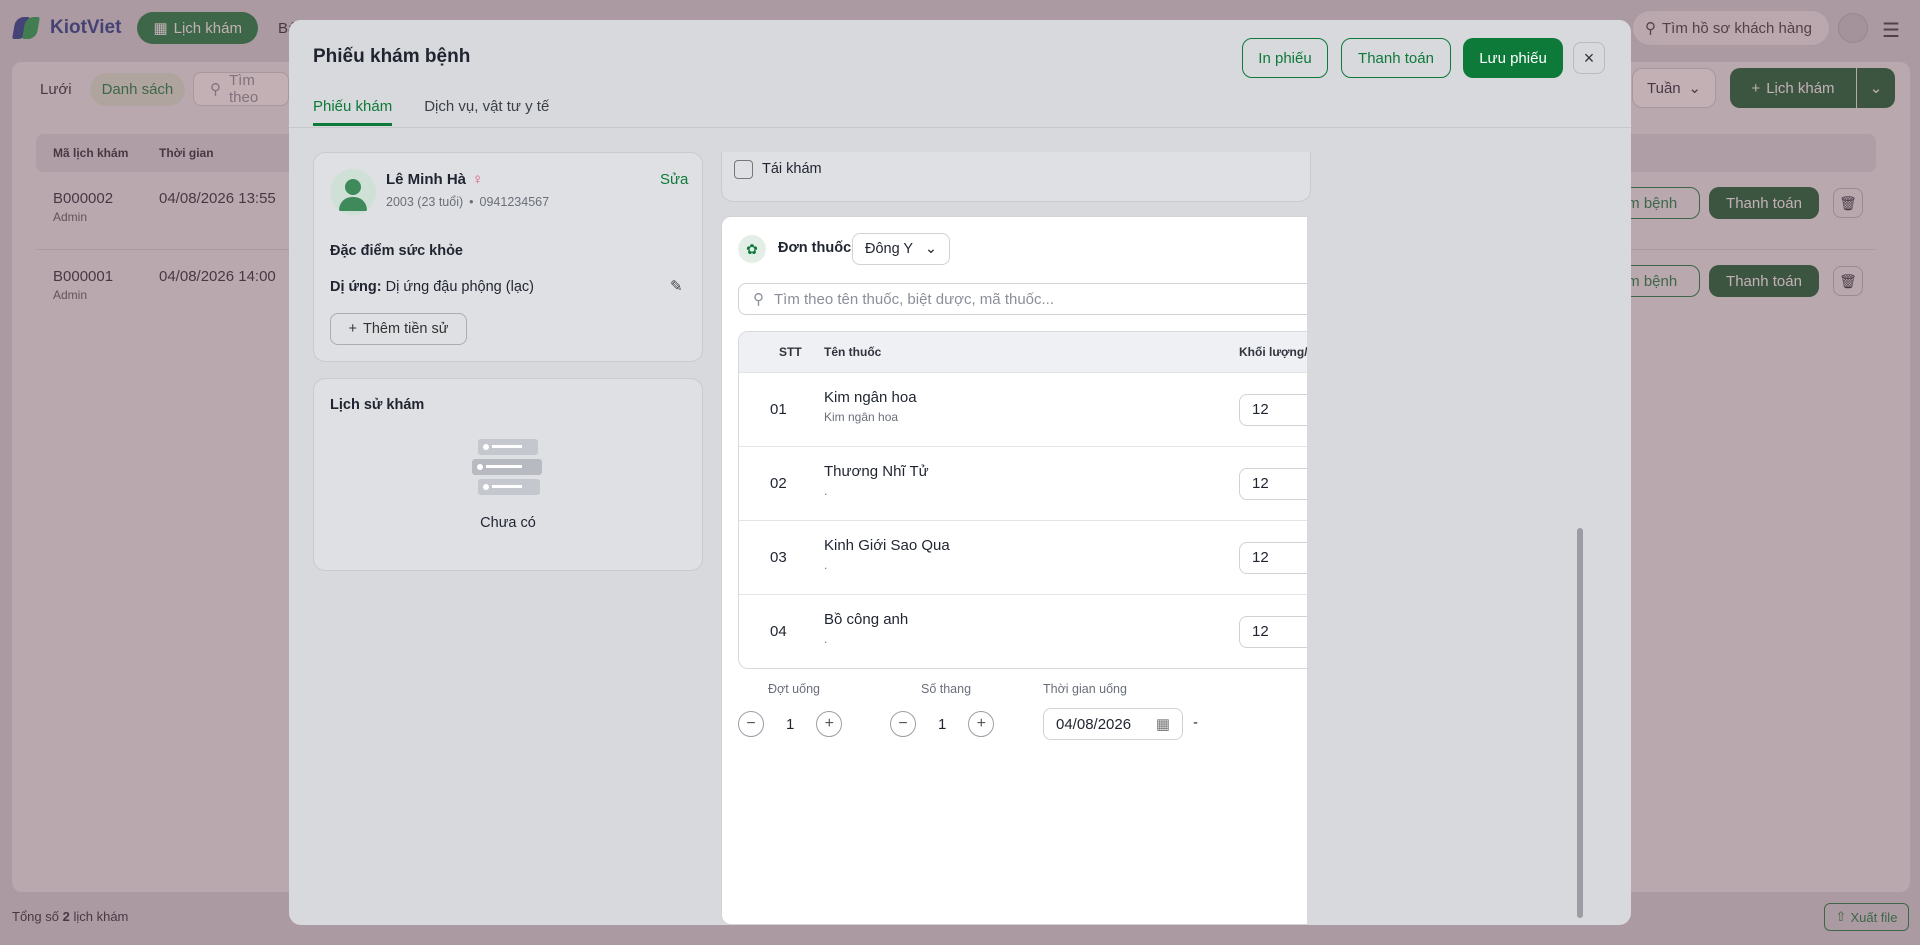 This screenshot has height=945, width=1920. I want to click on column-header: Tên thuốc, so click(853, 352).